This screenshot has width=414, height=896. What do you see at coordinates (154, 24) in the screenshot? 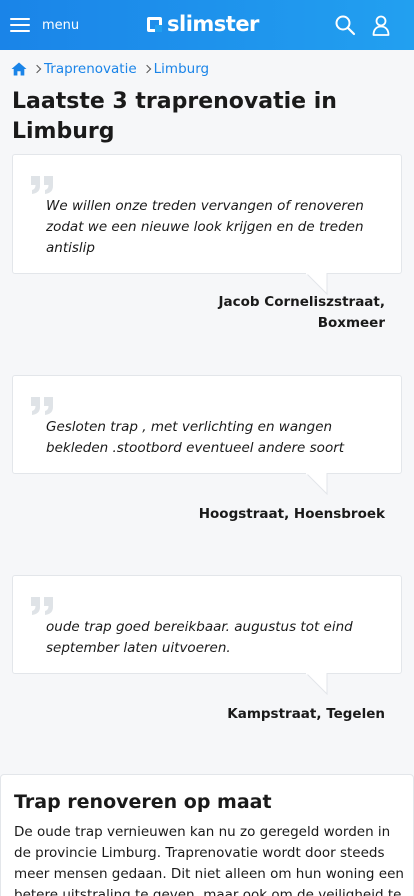
I see `slimster-logo-mark` at bounding box center [154, 24].